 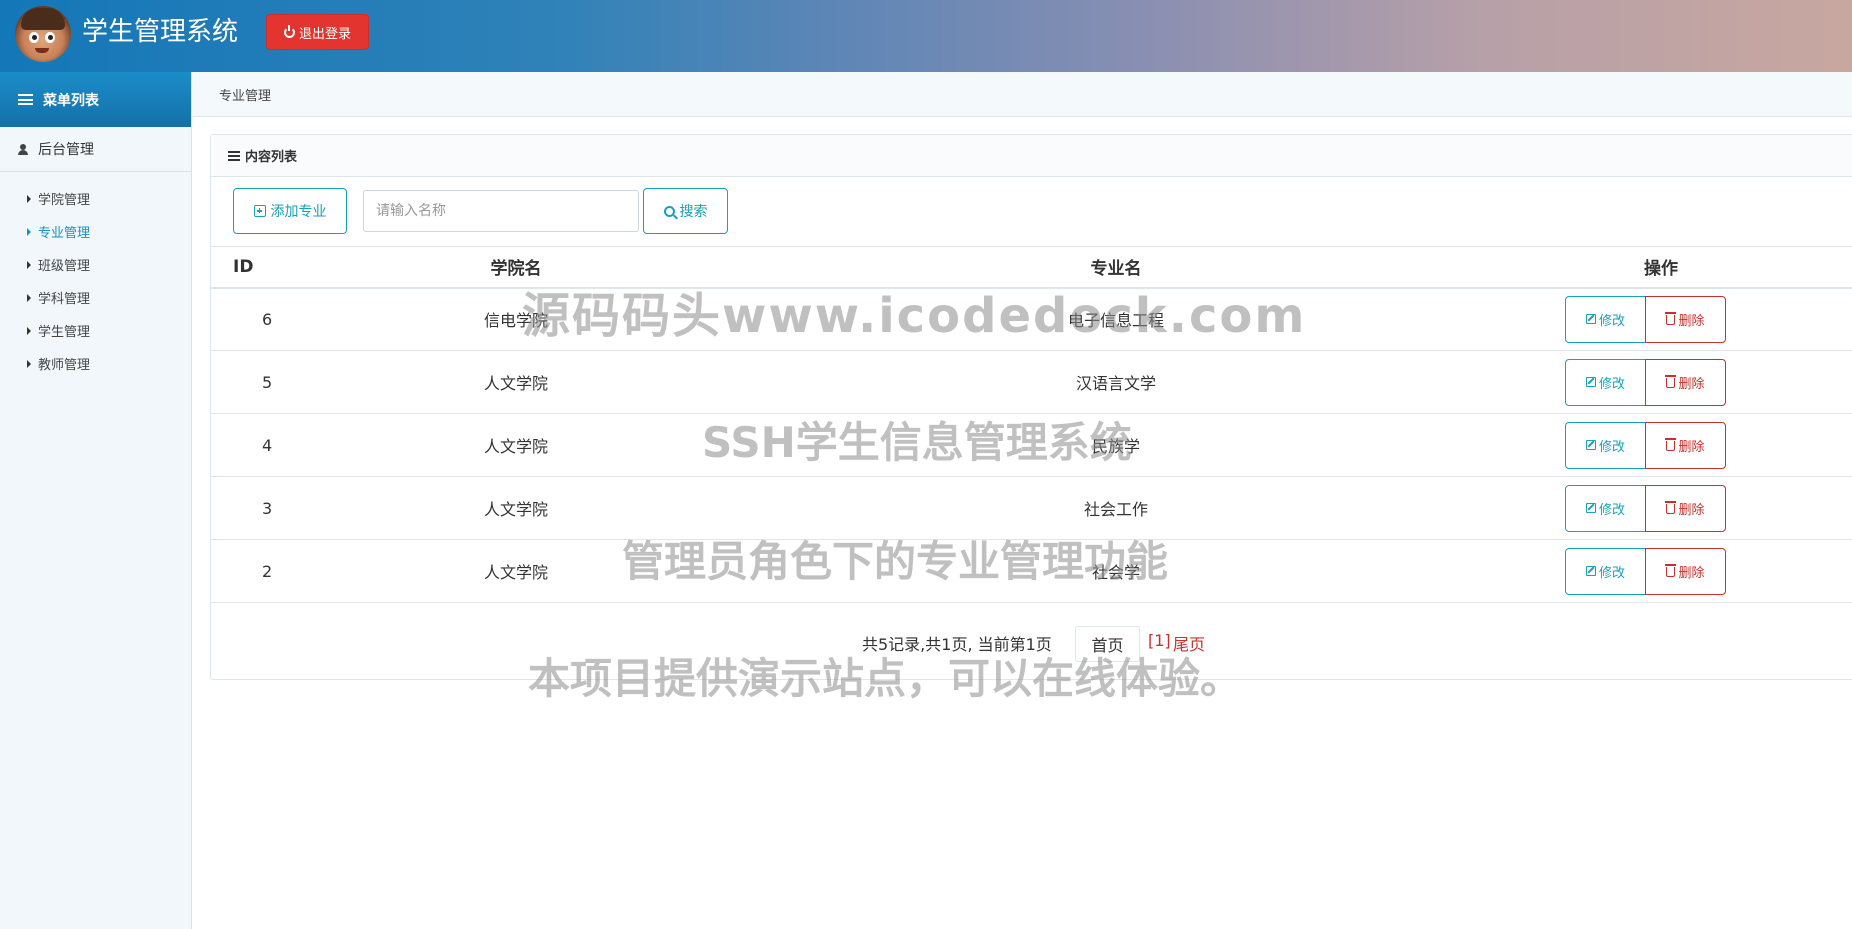 What do you see at coordinates (95, 149) in the screenshot?
I see `sidebar-group-admin: 后台管理` at bounding box center [95, 149].